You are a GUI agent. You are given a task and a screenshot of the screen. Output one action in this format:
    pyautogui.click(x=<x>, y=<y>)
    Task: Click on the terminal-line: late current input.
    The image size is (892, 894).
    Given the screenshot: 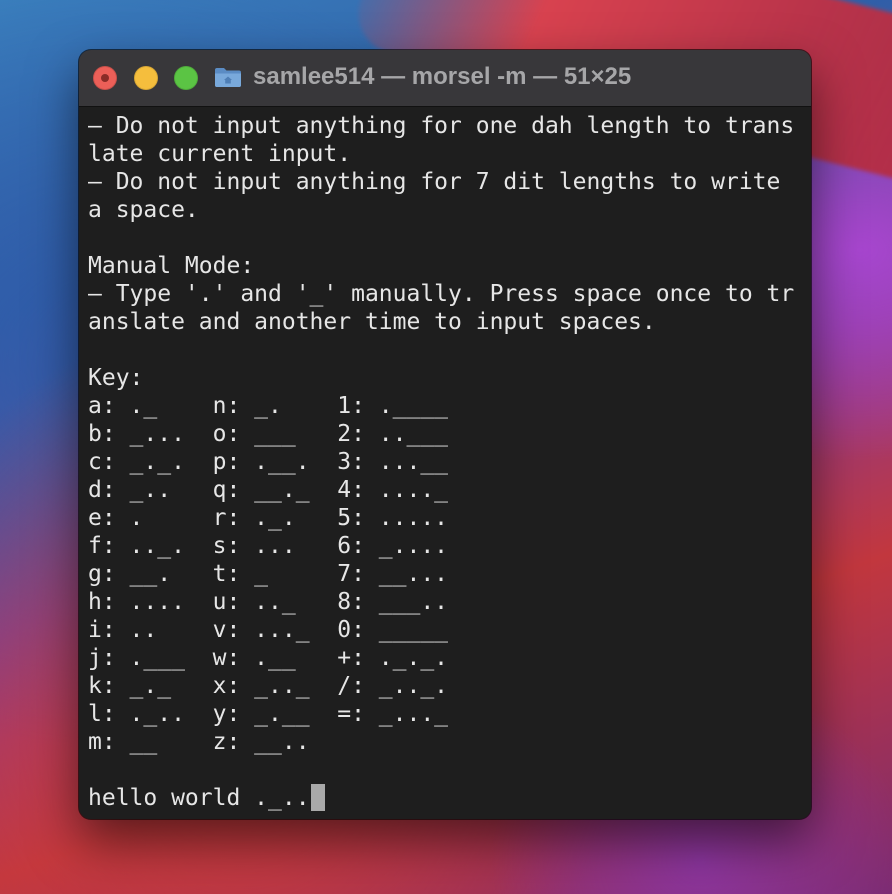 What is the action you would take?
    pyautogui.click(x=220, y=154)
    